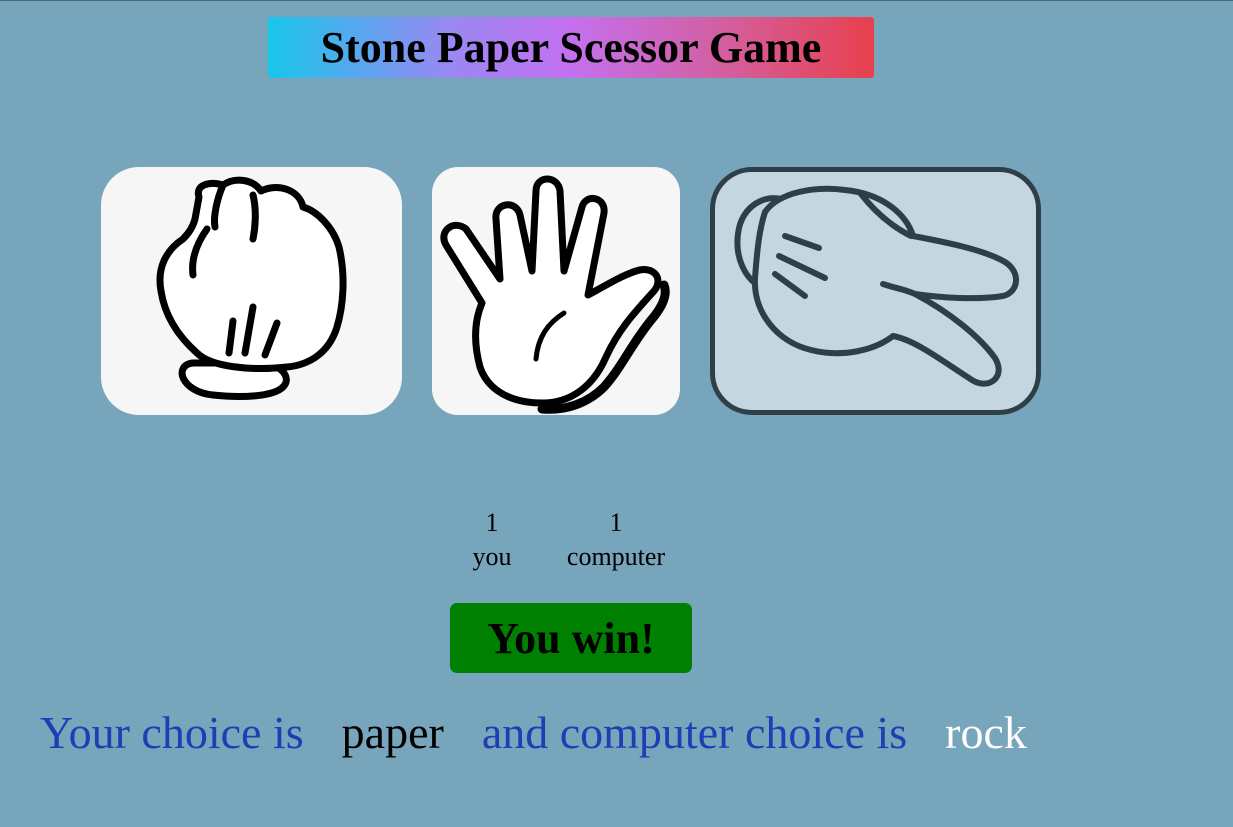 This screenshot has height=827, width=1233. What do you see at coordinates (172, 732) in the screenshot?
I see `user-choice-prefix: Your choice is` at bounding box center [172, 732].